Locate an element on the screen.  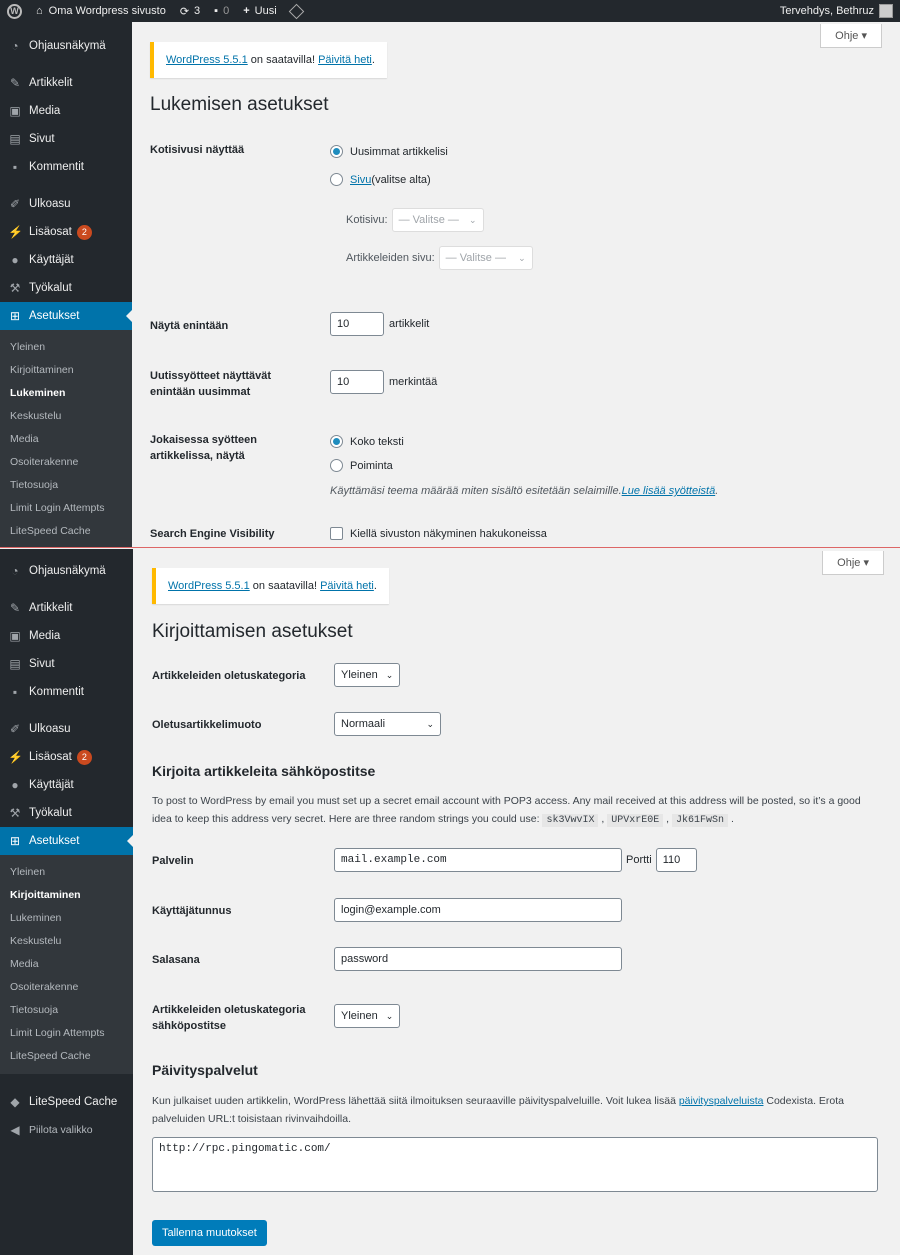
latest-posts-option: Uusimmat artikkelisi is located at coordinates (389, 151).